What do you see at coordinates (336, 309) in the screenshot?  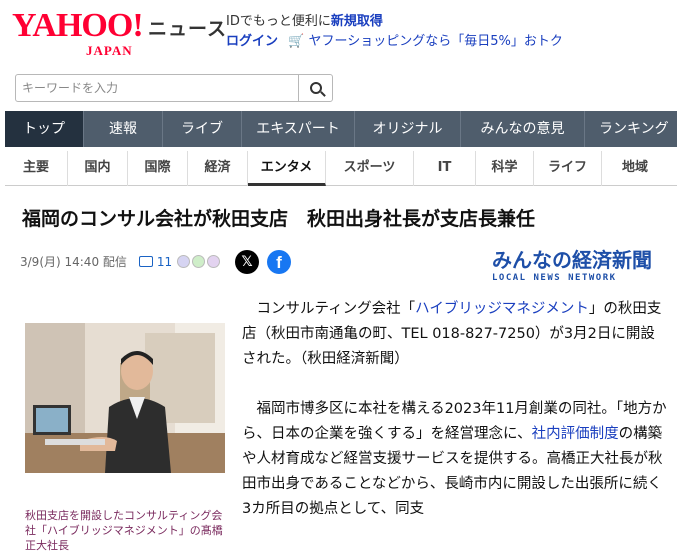 I see `paragraph-text: コンサルティング会社「` at bounding box center [336, 309].